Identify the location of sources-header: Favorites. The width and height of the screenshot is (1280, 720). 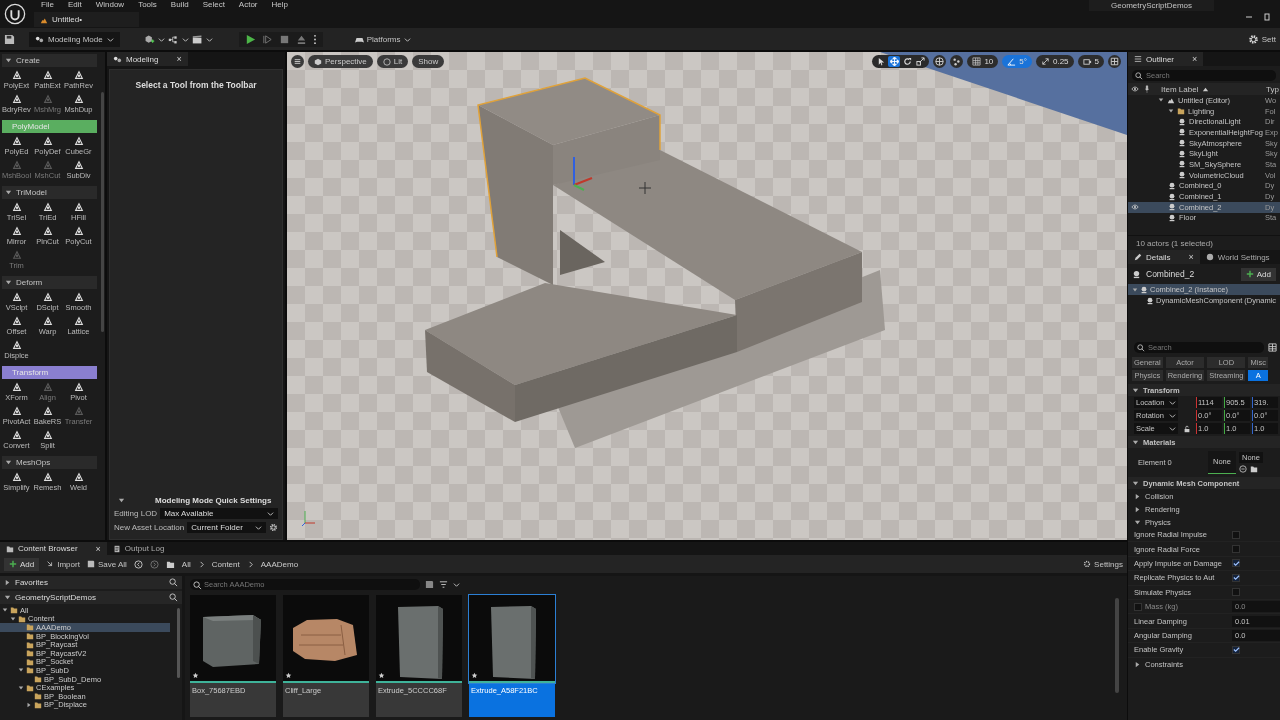
(91, 582).